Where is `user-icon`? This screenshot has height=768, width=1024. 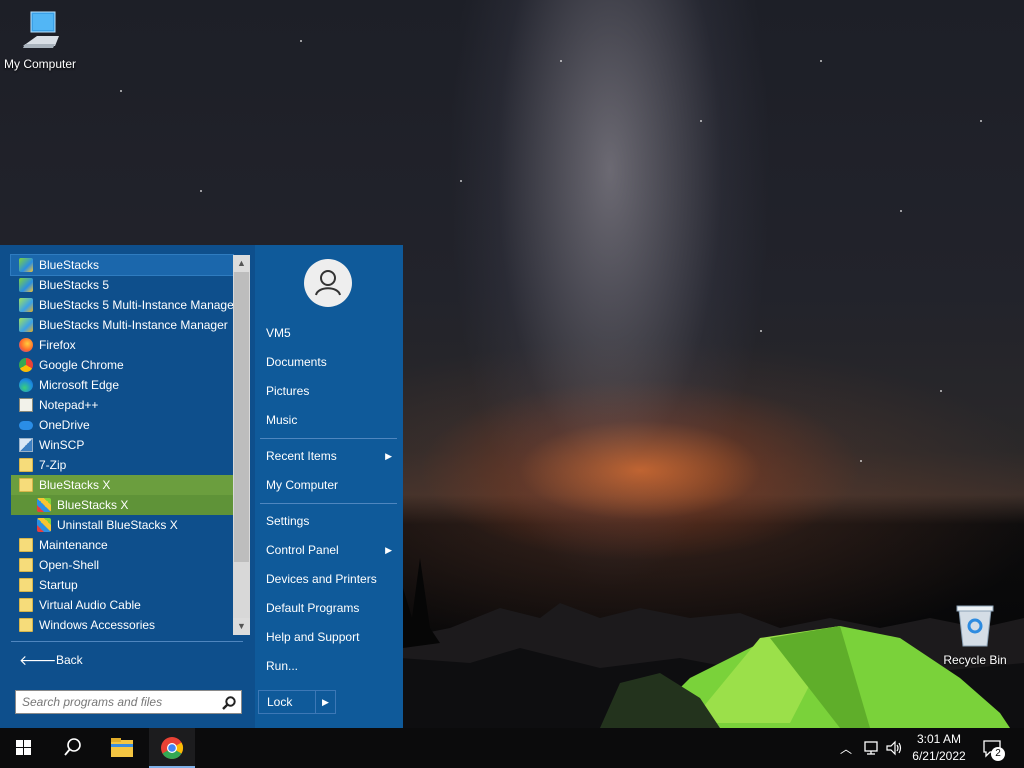 user-icon is located at coordinates (328, 283).